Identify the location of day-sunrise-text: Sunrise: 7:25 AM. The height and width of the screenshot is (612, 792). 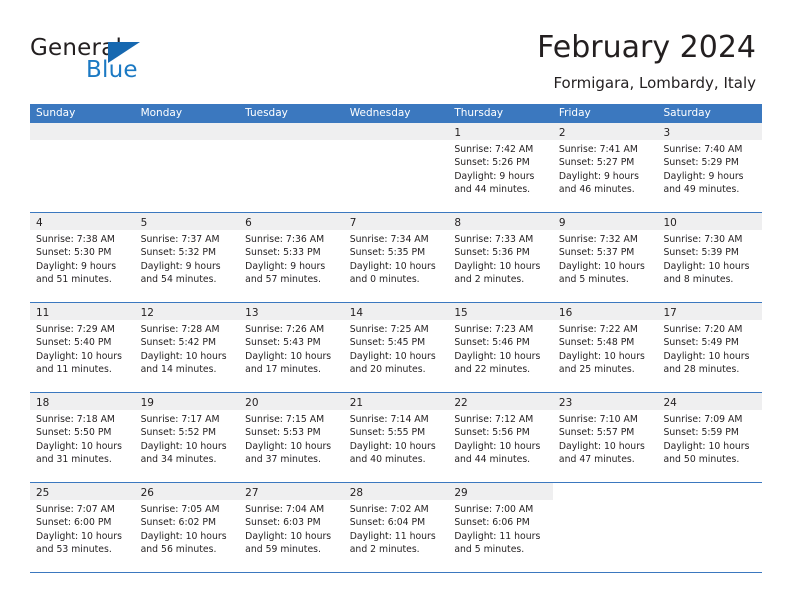
(389, 329).